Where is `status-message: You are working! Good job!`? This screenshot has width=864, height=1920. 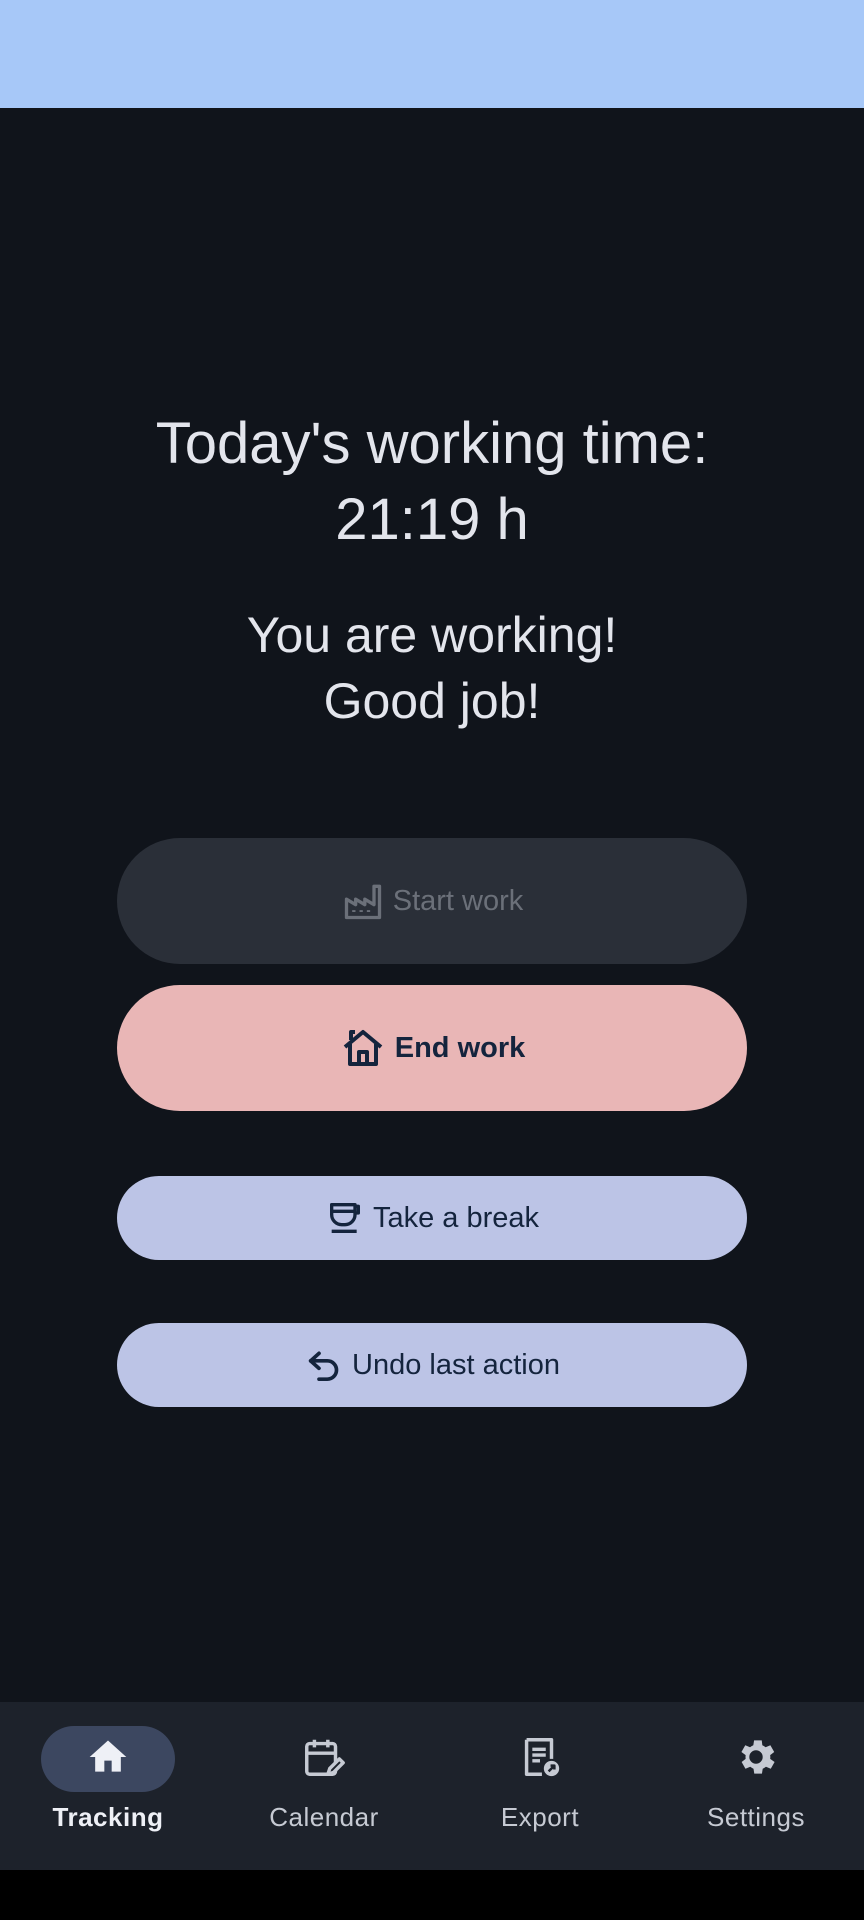 status-message: You are working! Good job! is located at coordinates (432, 668).